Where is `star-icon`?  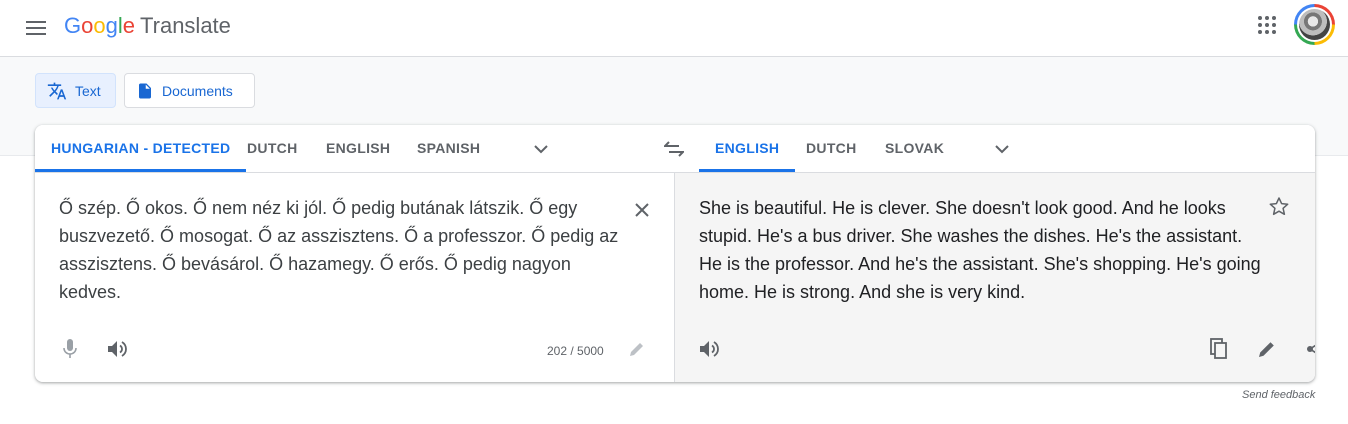 star-icon is located at coordinates (1279, 205).